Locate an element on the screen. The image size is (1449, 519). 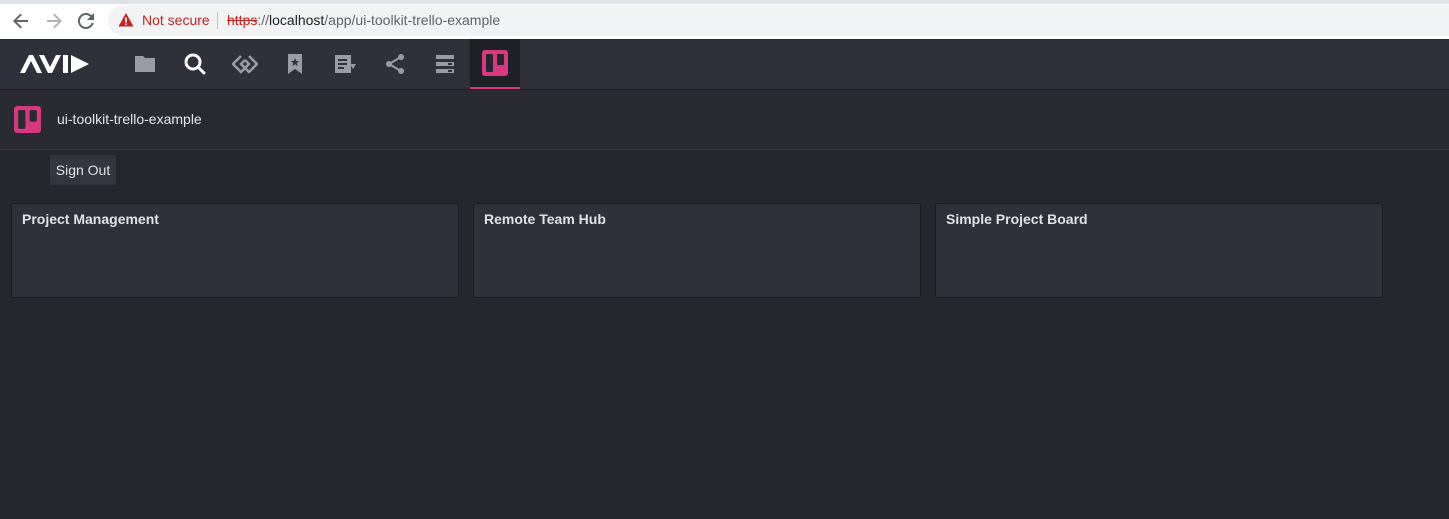
app-toolbar is located at coordinates (724, 64).